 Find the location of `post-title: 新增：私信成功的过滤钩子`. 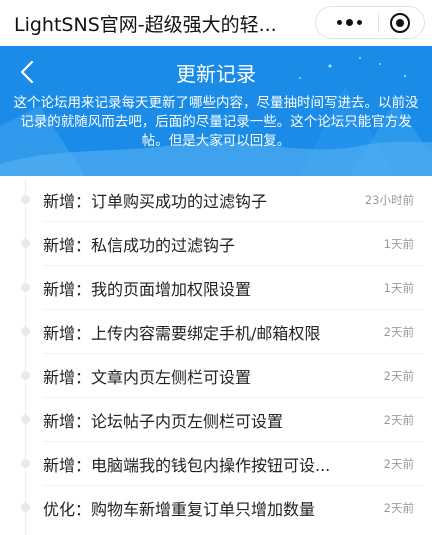

post-title: 新增：私信成功的过滤钩子 is located at coordinates (193, 244).